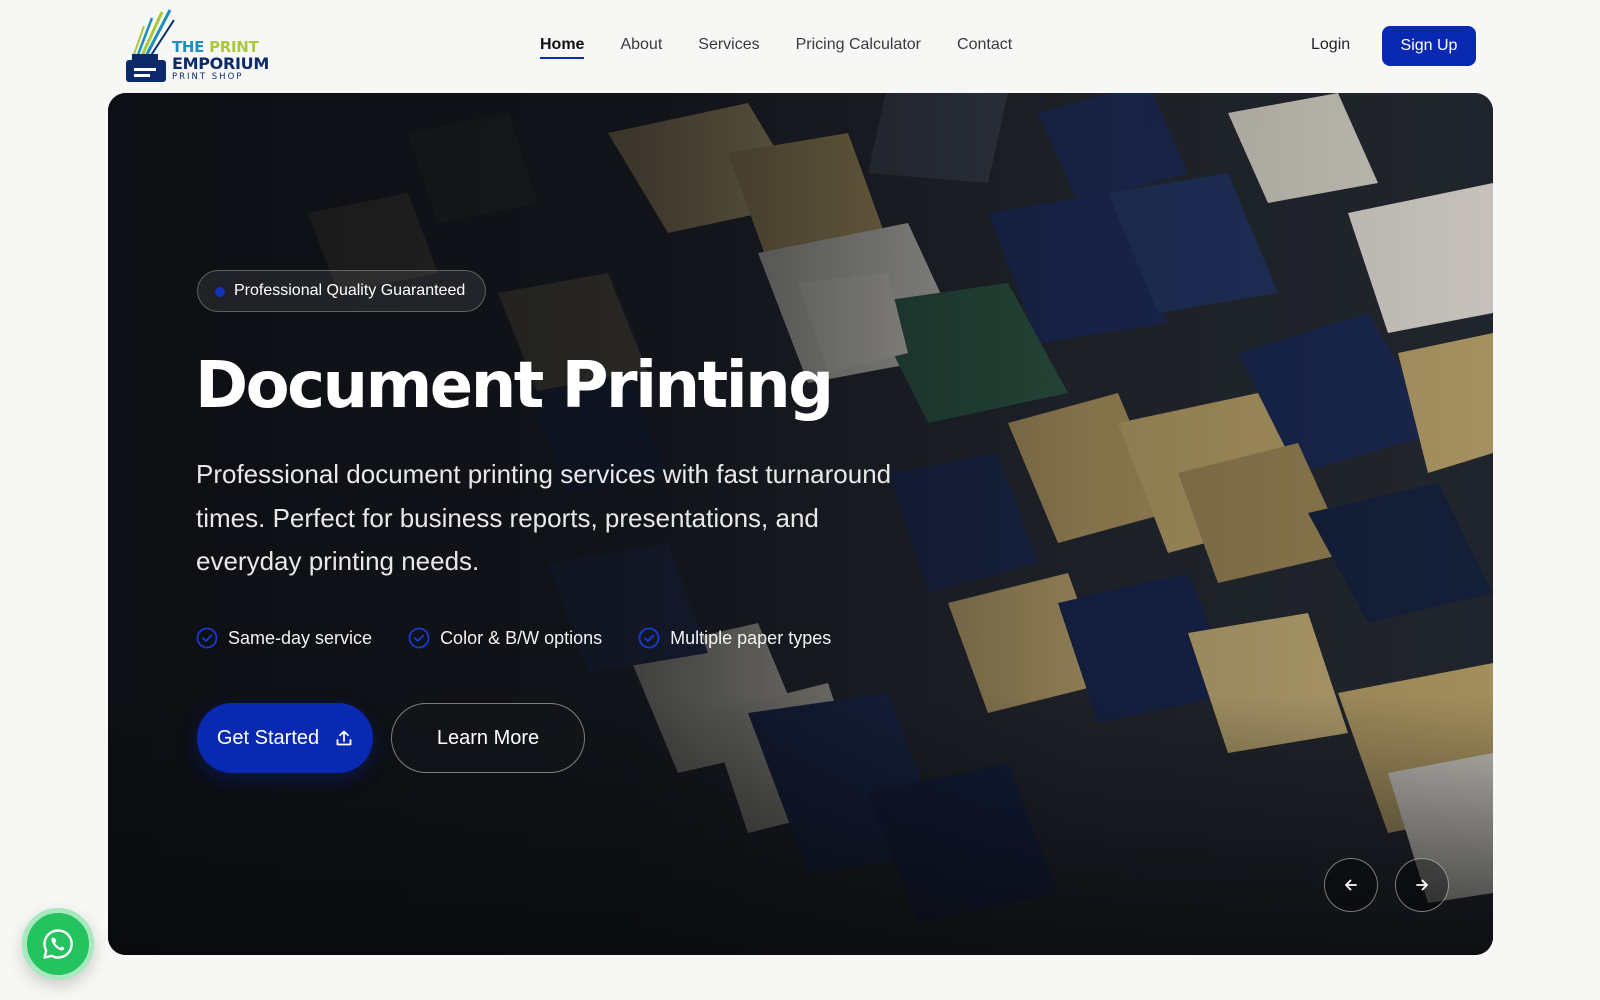  What do you see at coordinates (521, 637) in the screenshot?
I see `feature-label: Color & B/W options` at bounding box center [521, 637].